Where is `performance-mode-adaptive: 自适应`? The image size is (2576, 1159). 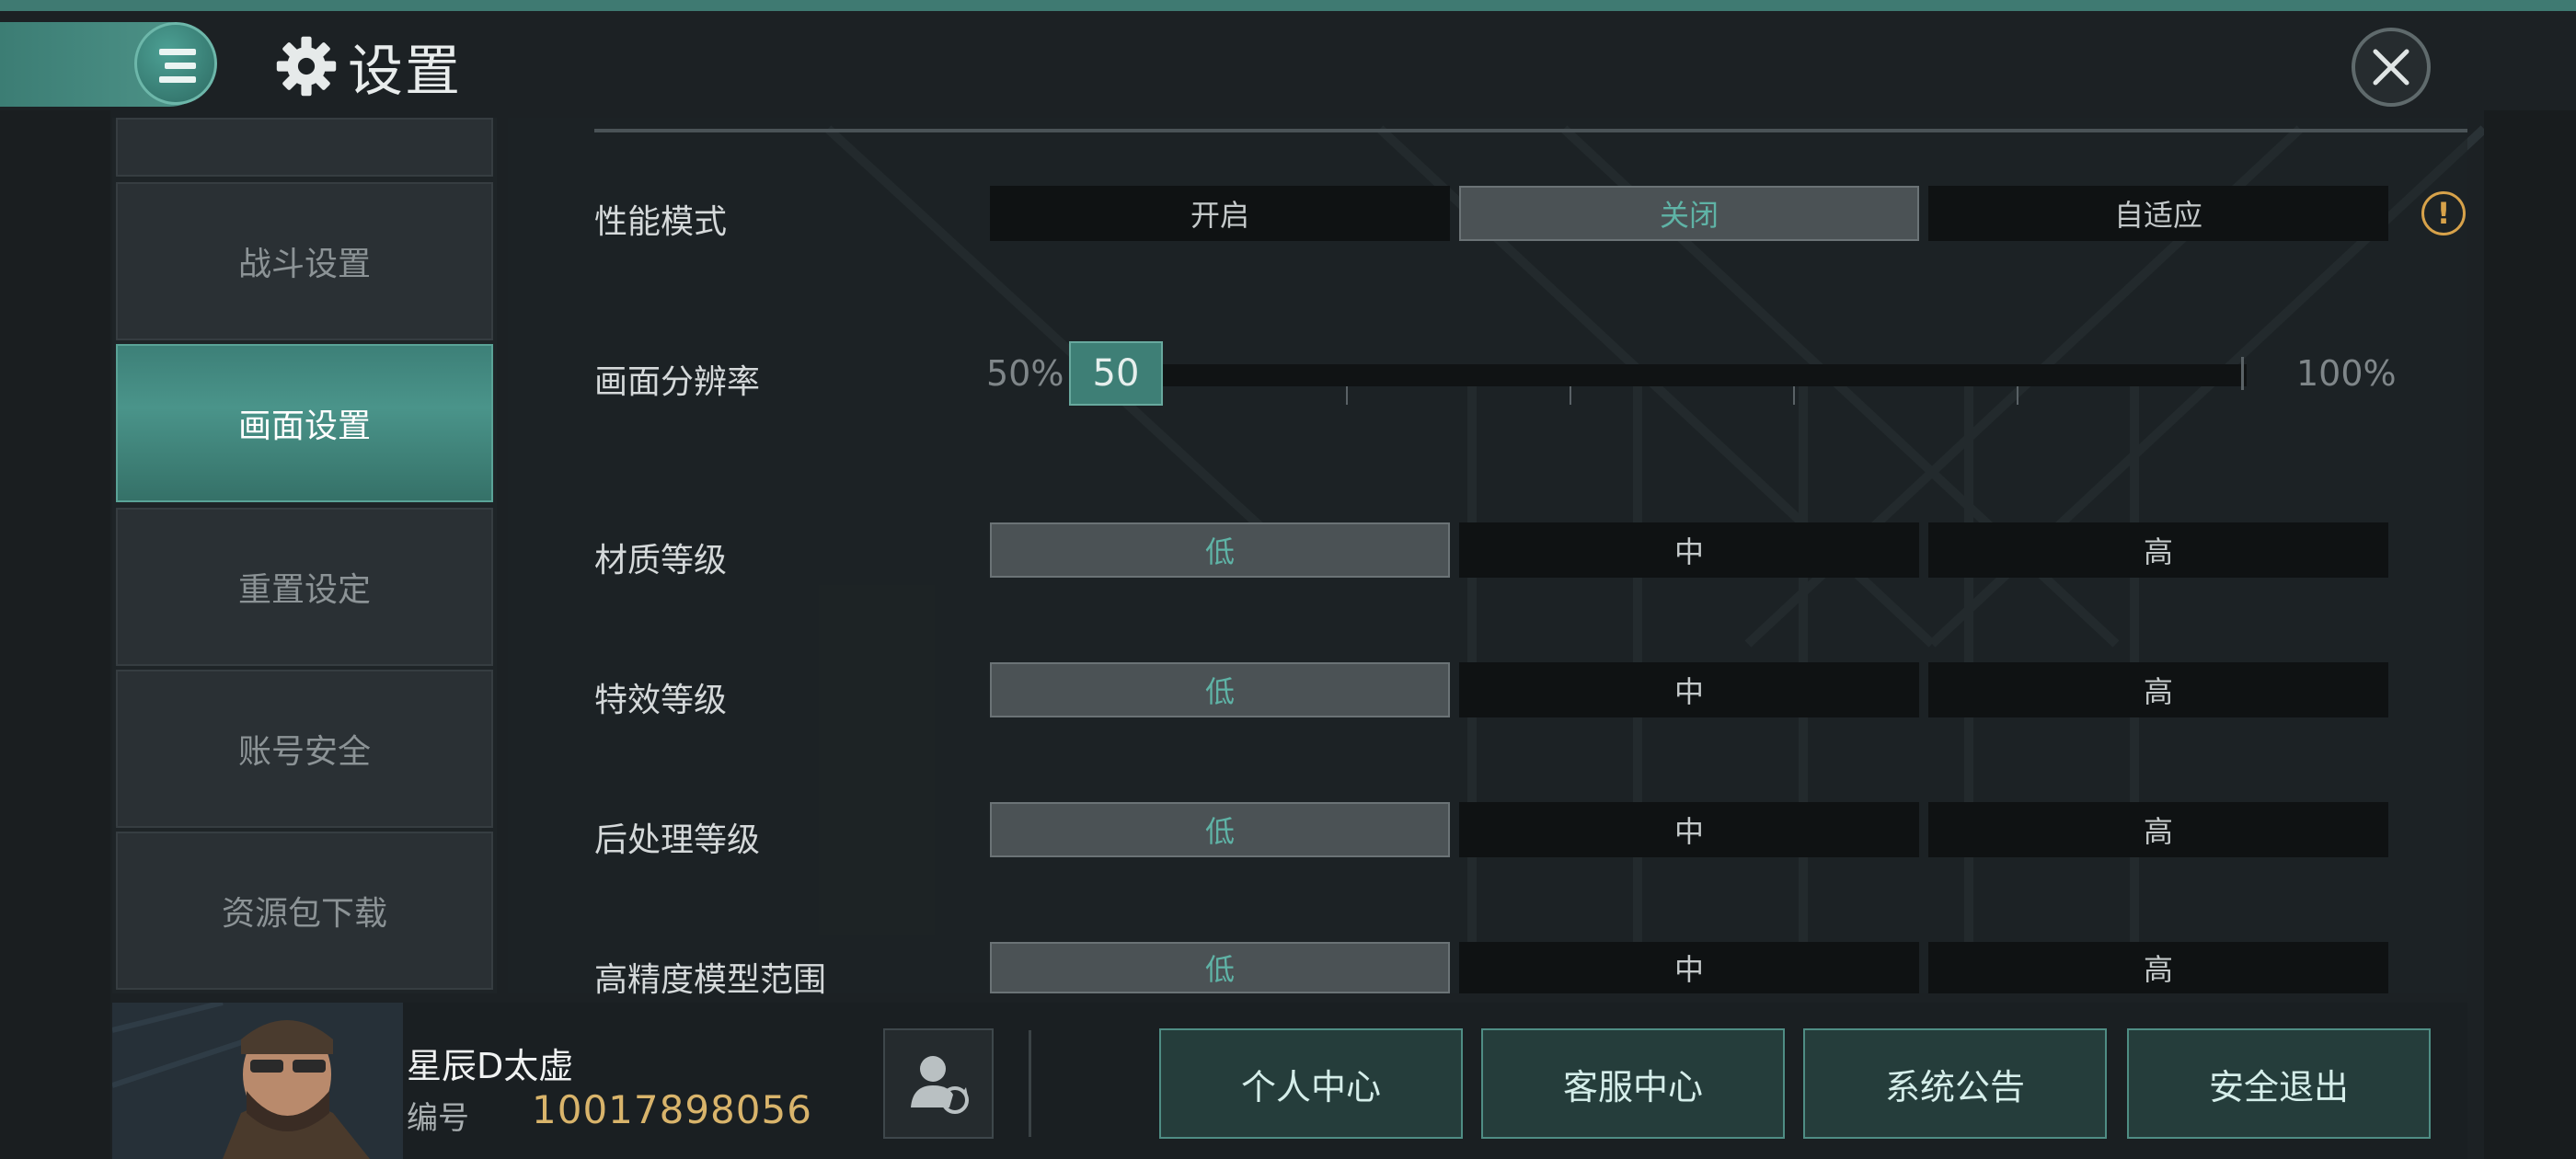 performance-mode-adaptive: 自适应 is located at coordinates (2158, 213).